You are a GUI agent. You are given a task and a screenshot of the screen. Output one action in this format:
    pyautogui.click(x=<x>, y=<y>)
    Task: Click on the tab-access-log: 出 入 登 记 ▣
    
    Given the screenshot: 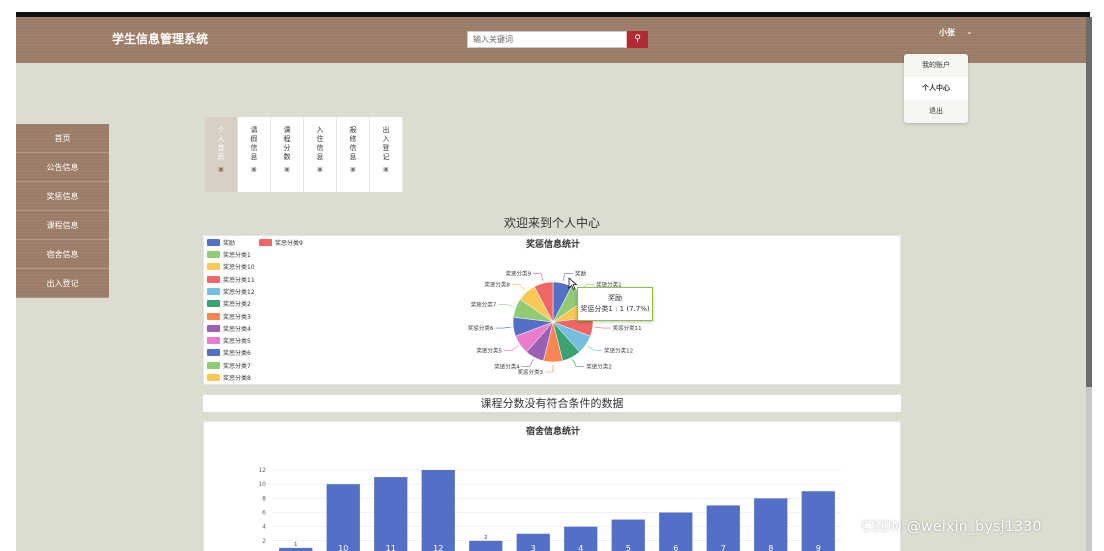 What is the action you would take?
    pyautogui.click(x=386, y=154)
    